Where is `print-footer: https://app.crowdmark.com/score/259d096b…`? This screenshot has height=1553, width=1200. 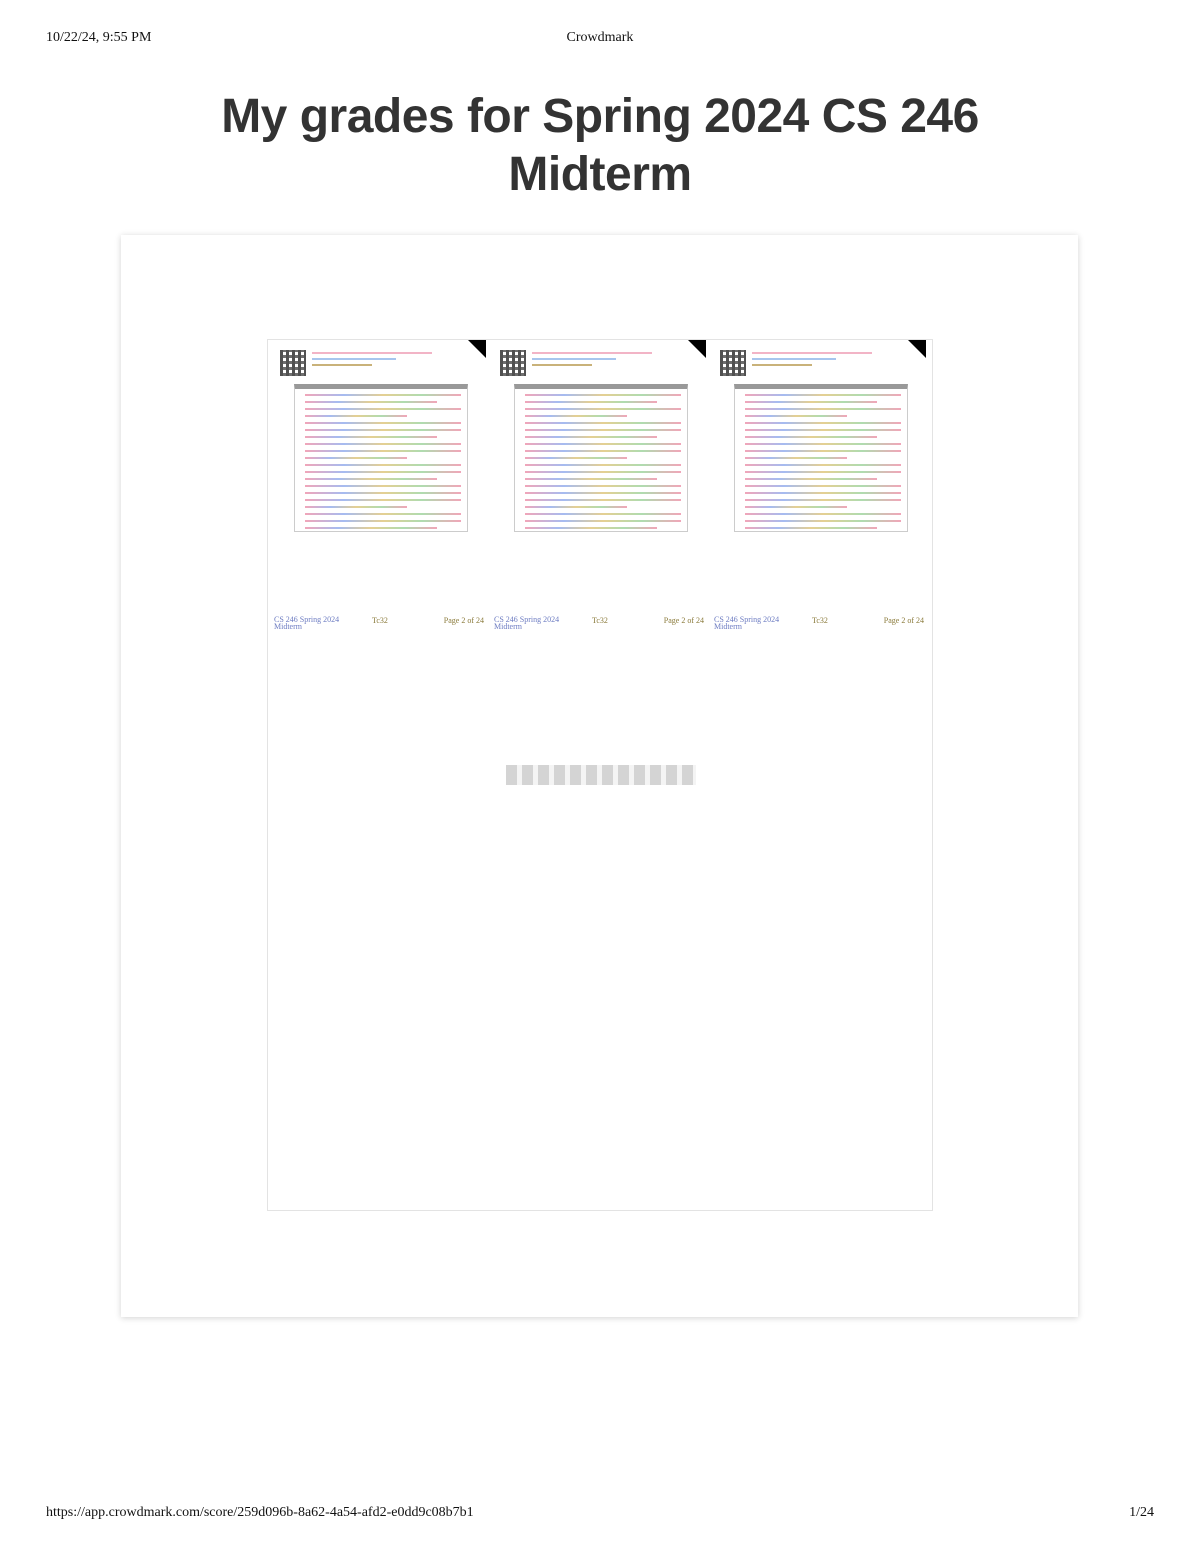
print-footer: https://app.crowdmark.com/score/259d096b… is located at coordinates (600, 1515).